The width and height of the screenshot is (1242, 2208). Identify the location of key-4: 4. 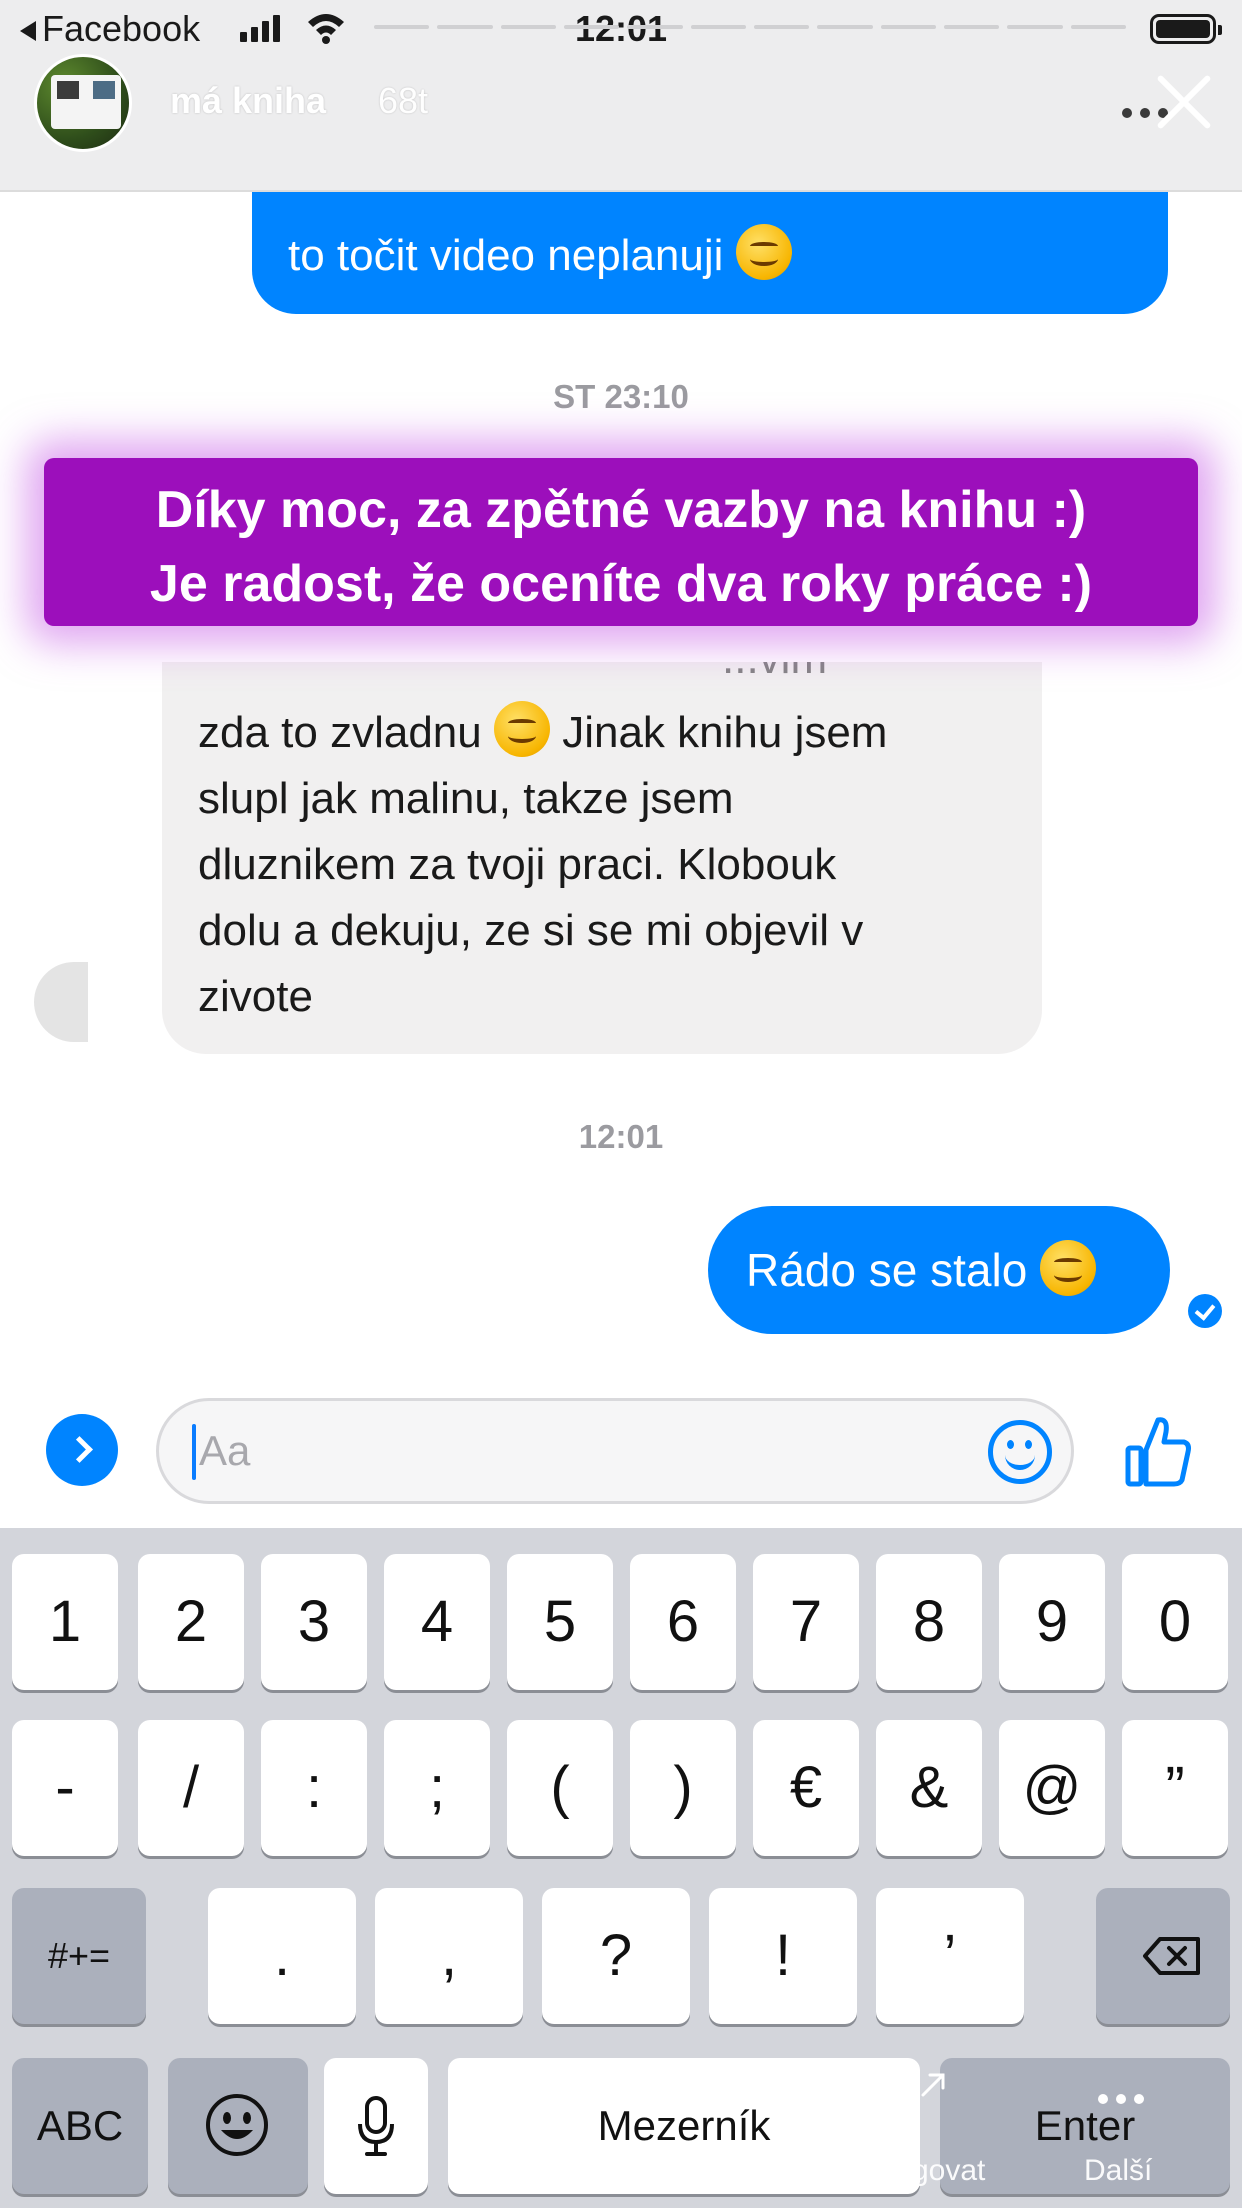
(437, 1622).